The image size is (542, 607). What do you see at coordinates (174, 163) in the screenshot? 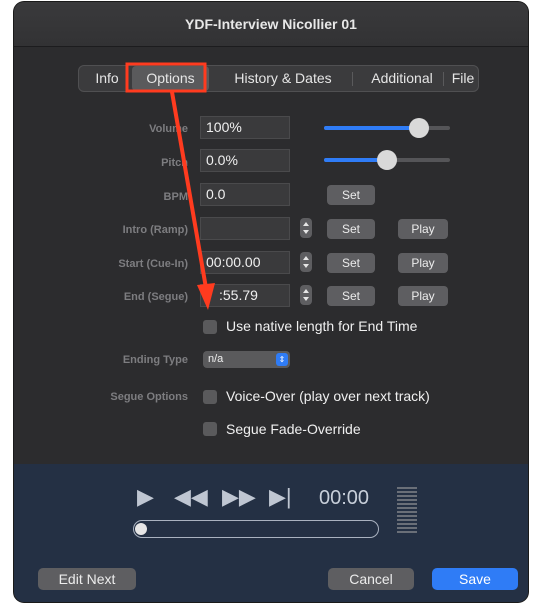
I see `pitch-label: Pitch` at bounding box center [174, 163].